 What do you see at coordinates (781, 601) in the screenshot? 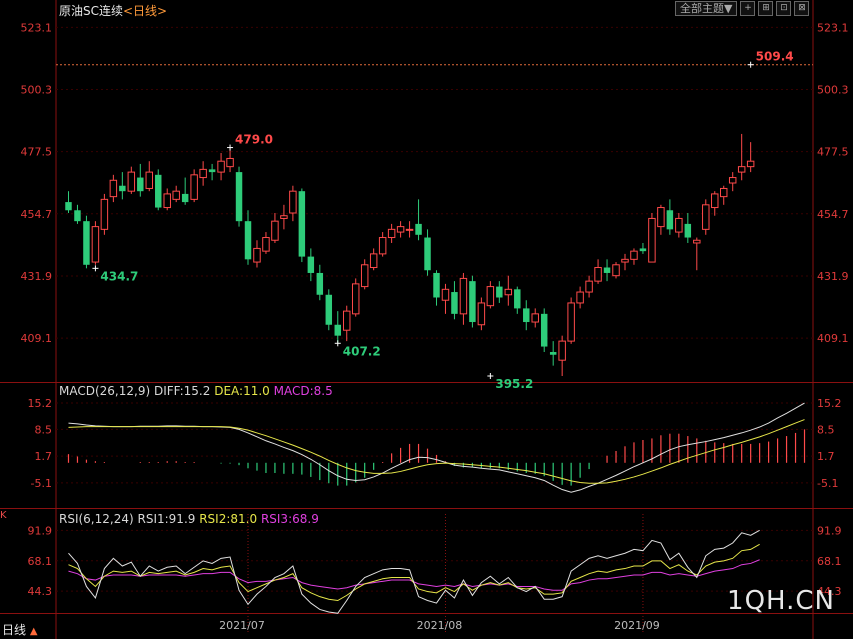
I see `watermark-logo: 1QH.CN` at bounding box center [781, 601].